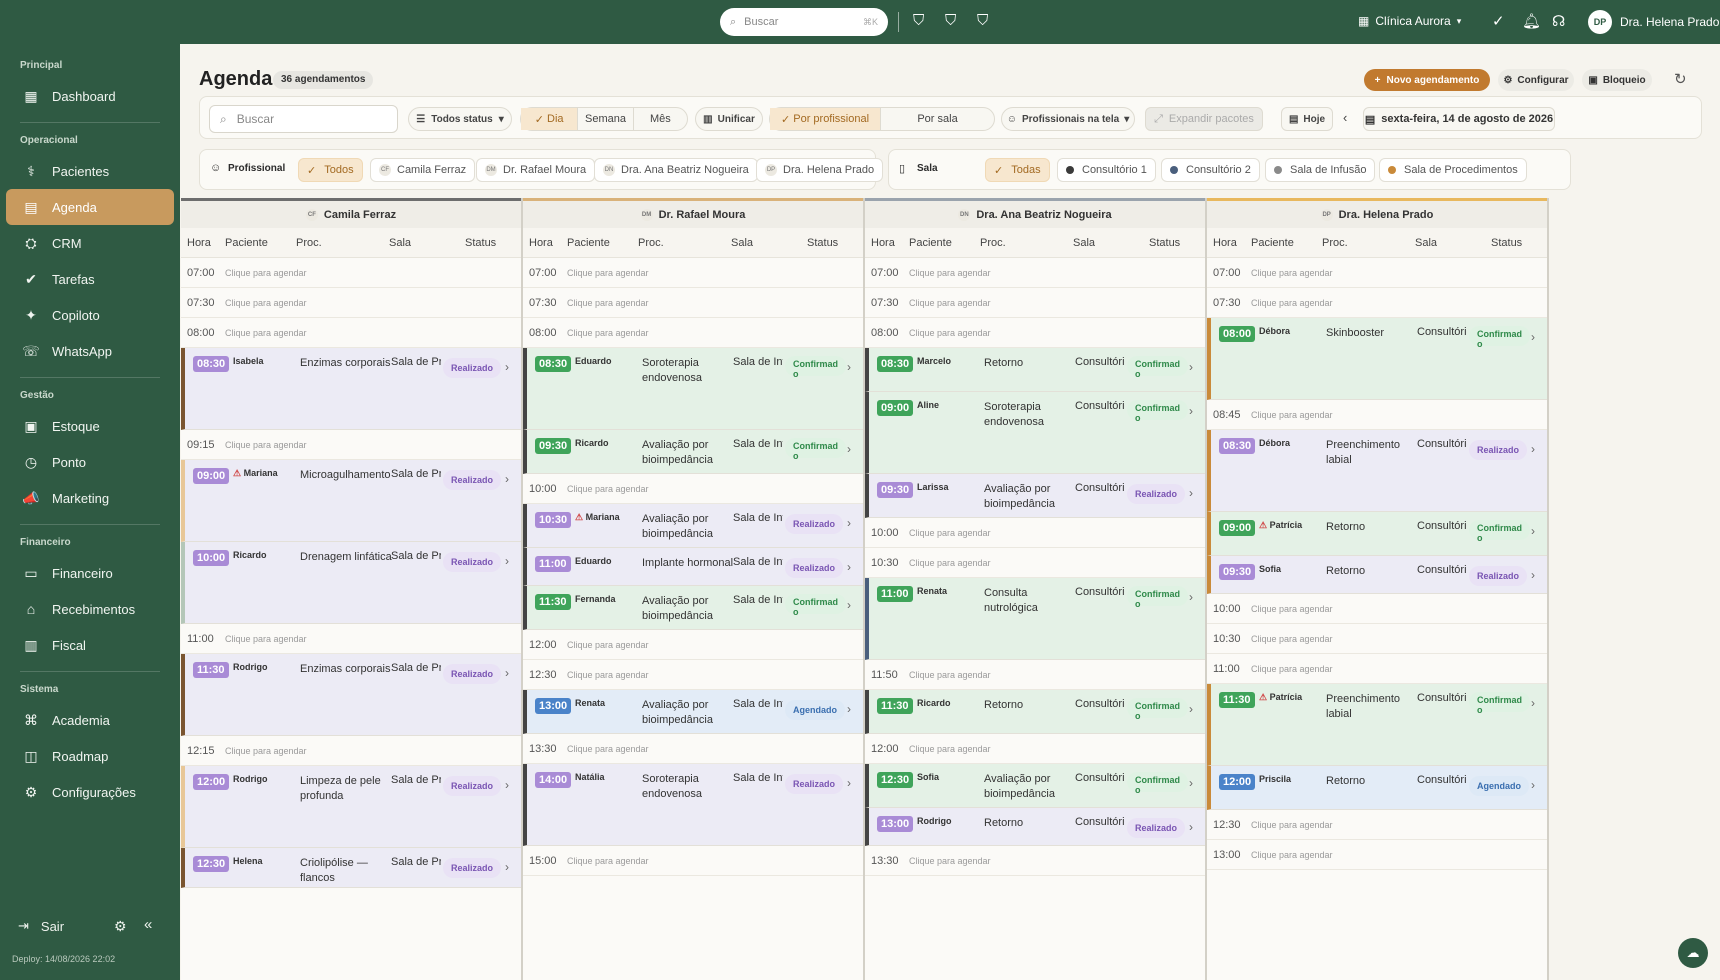 The width and height of the screenshot is (1720, 980). I want to click on bookmark-check-icon: ⛉, so click(982, 20).